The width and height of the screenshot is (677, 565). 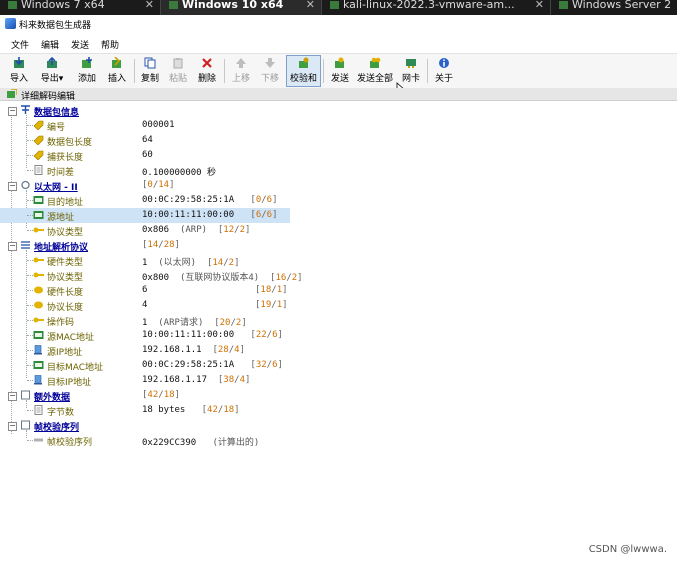 I want to click on tree-row: 协议长度 4 [19/1], so click(x=338, y=305).